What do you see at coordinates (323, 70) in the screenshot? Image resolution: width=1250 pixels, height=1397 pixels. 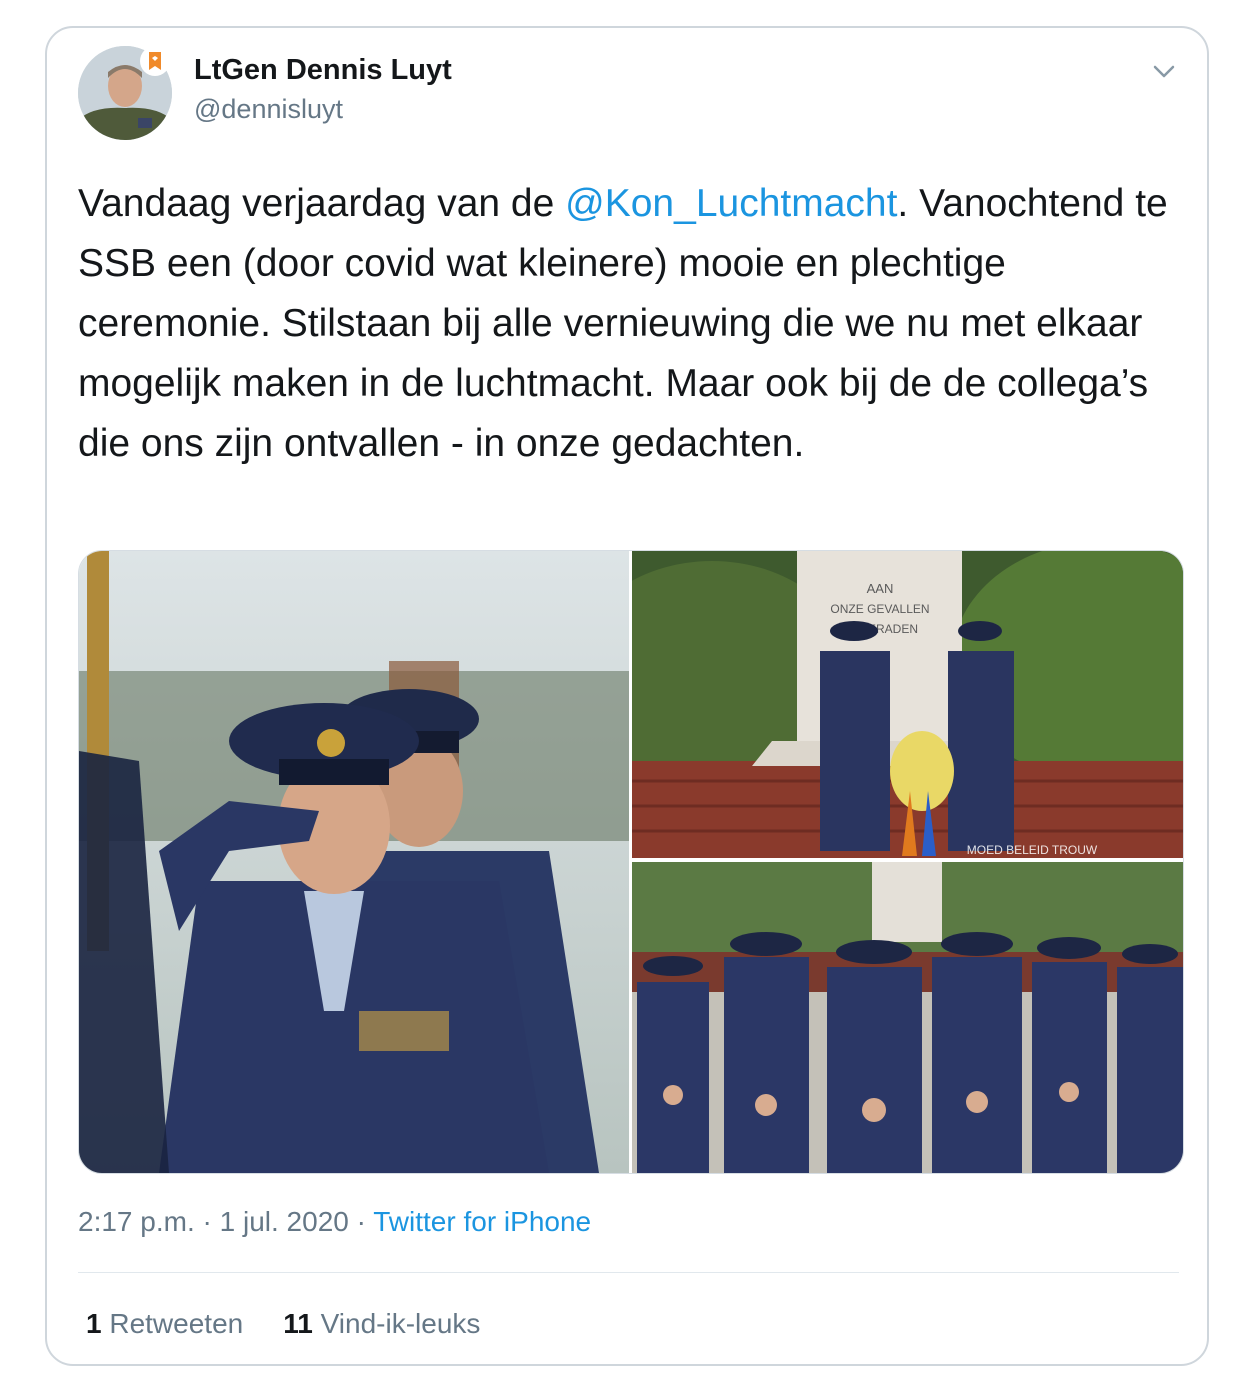 I see `author-name: LtGen Dennis Luyt` at bounding box center [323, 70].